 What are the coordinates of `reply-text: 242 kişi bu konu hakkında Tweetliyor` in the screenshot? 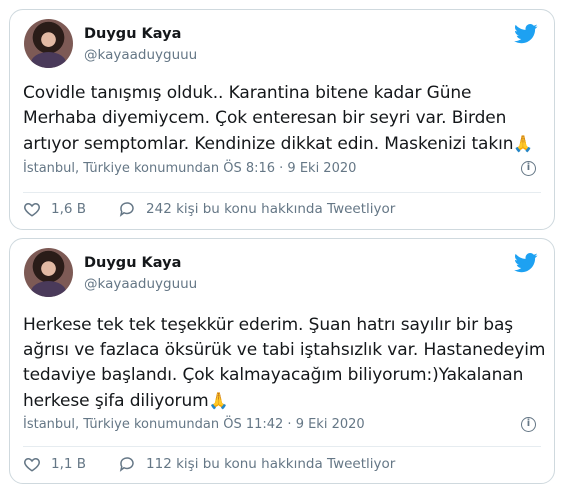 It's located at (271, 209).